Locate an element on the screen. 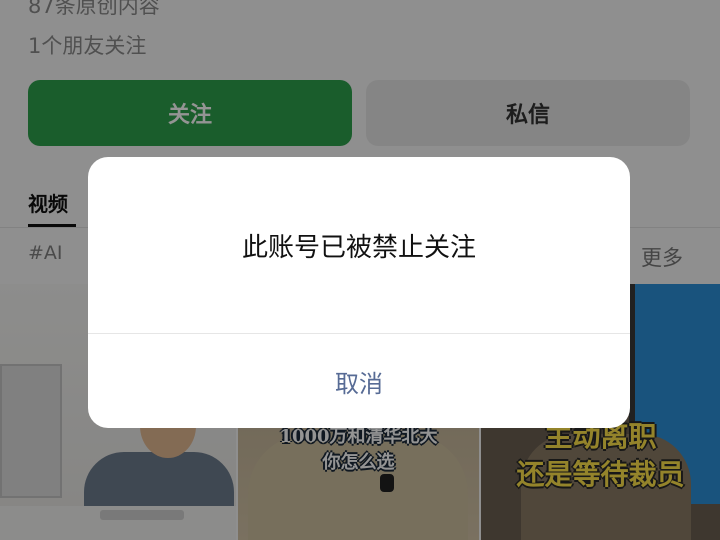 The height and width of the screenshot is (540, 720). cancel-button: 取消 is located at coordinates (359, 381).